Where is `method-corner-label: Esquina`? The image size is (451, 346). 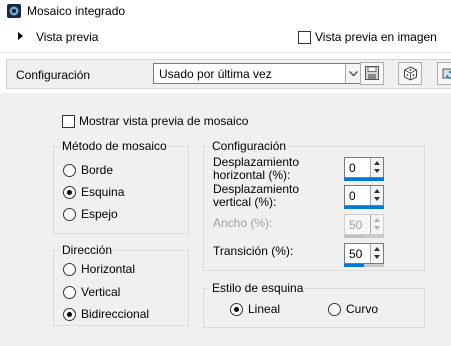 method-corner-label: Esquina is located at coordinates (102, 192).